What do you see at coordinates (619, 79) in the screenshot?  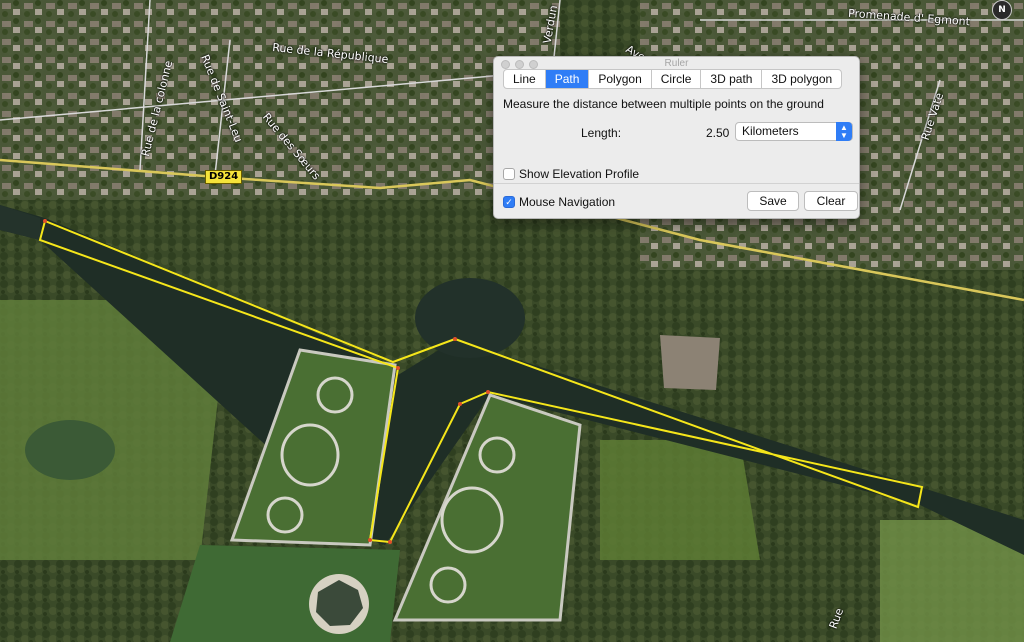 I see `tab-polygon: Polygon` at bounding box center [619, 79].